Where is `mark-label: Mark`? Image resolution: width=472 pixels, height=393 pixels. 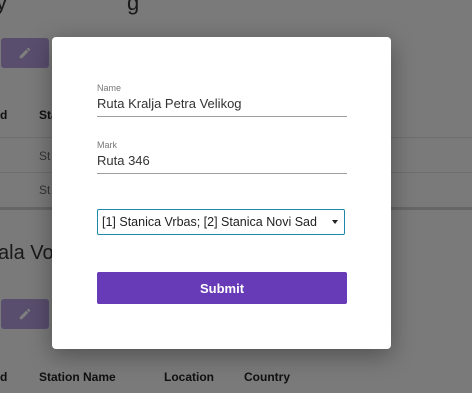 mark-label: Mark is located at coordinates (107, 145).